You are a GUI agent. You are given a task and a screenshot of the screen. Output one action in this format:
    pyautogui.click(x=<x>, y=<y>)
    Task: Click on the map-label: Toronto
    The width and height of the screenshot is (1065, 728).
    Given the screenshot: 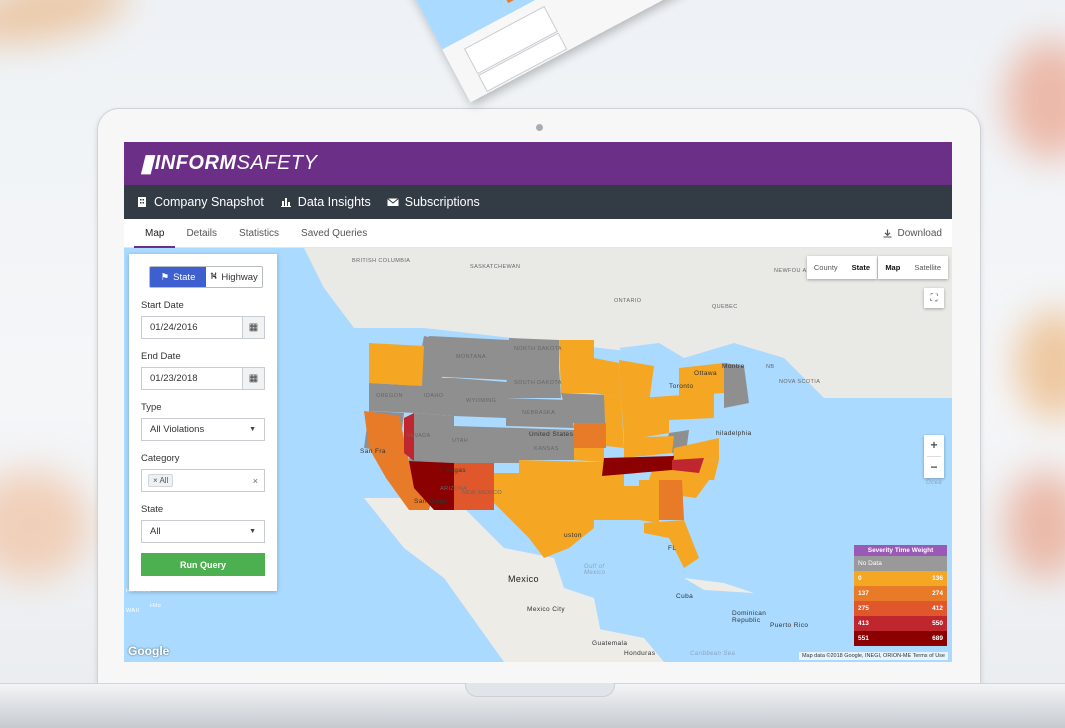 What is the action you would take?
    pyautogui.click(x=681, y=386)
    